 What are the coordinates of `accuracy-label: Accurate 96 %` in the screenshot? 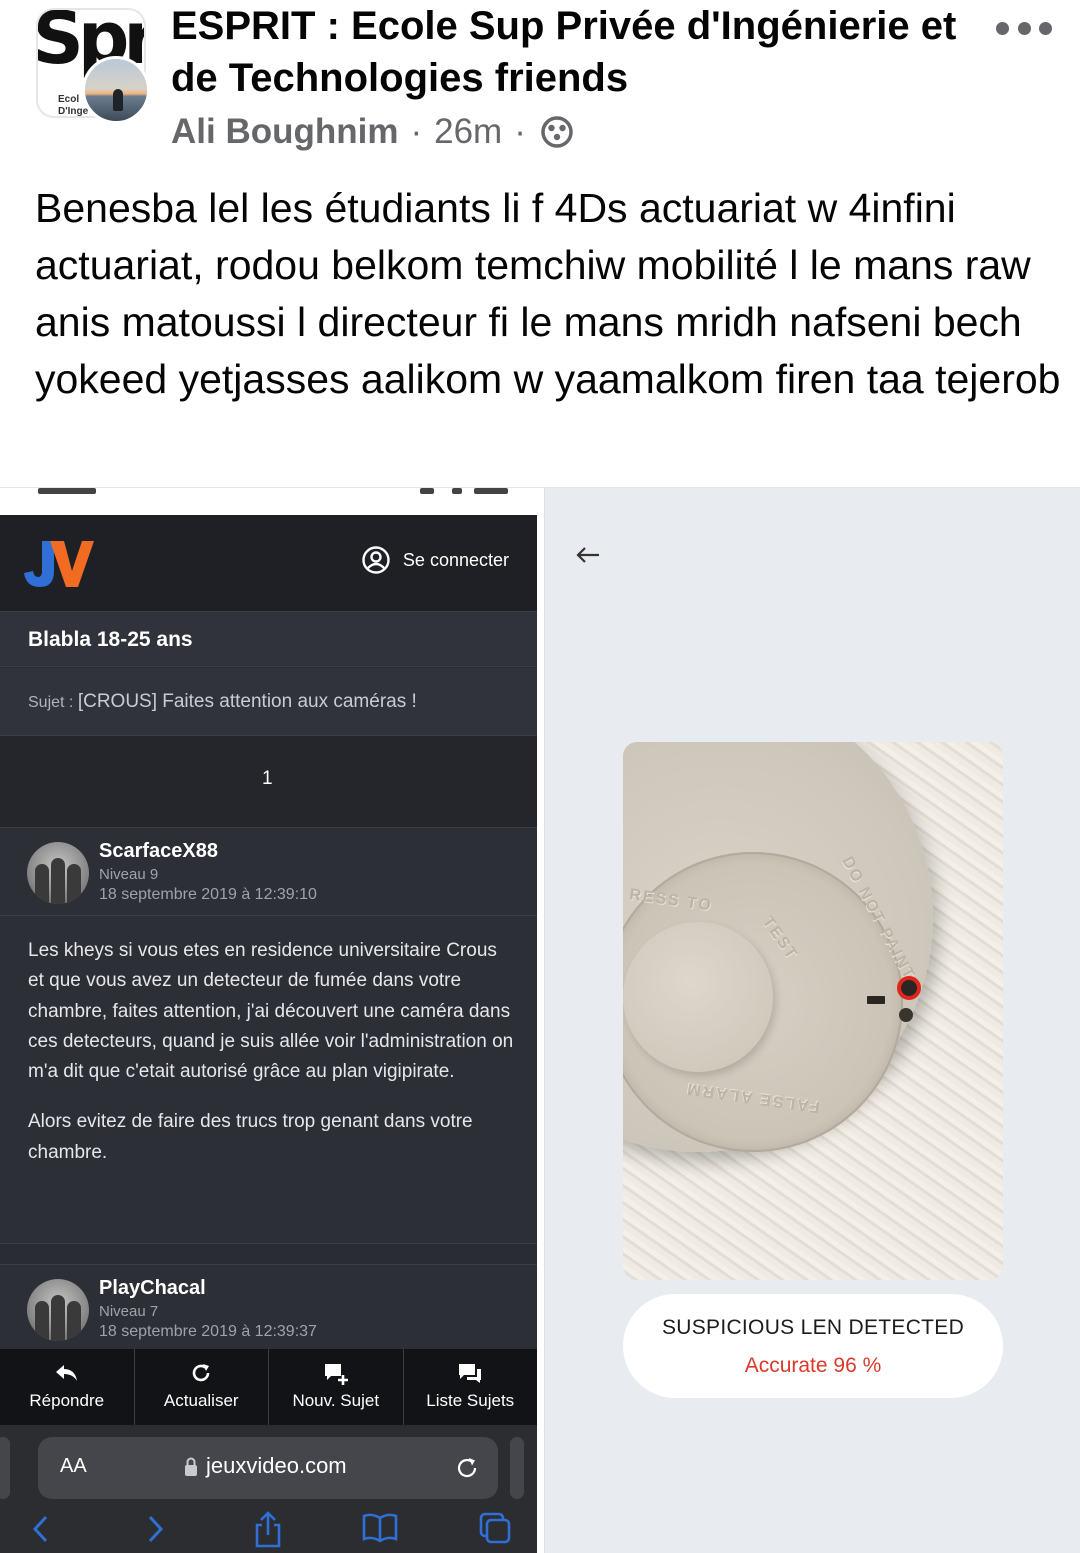 It's located at (813, 1365).